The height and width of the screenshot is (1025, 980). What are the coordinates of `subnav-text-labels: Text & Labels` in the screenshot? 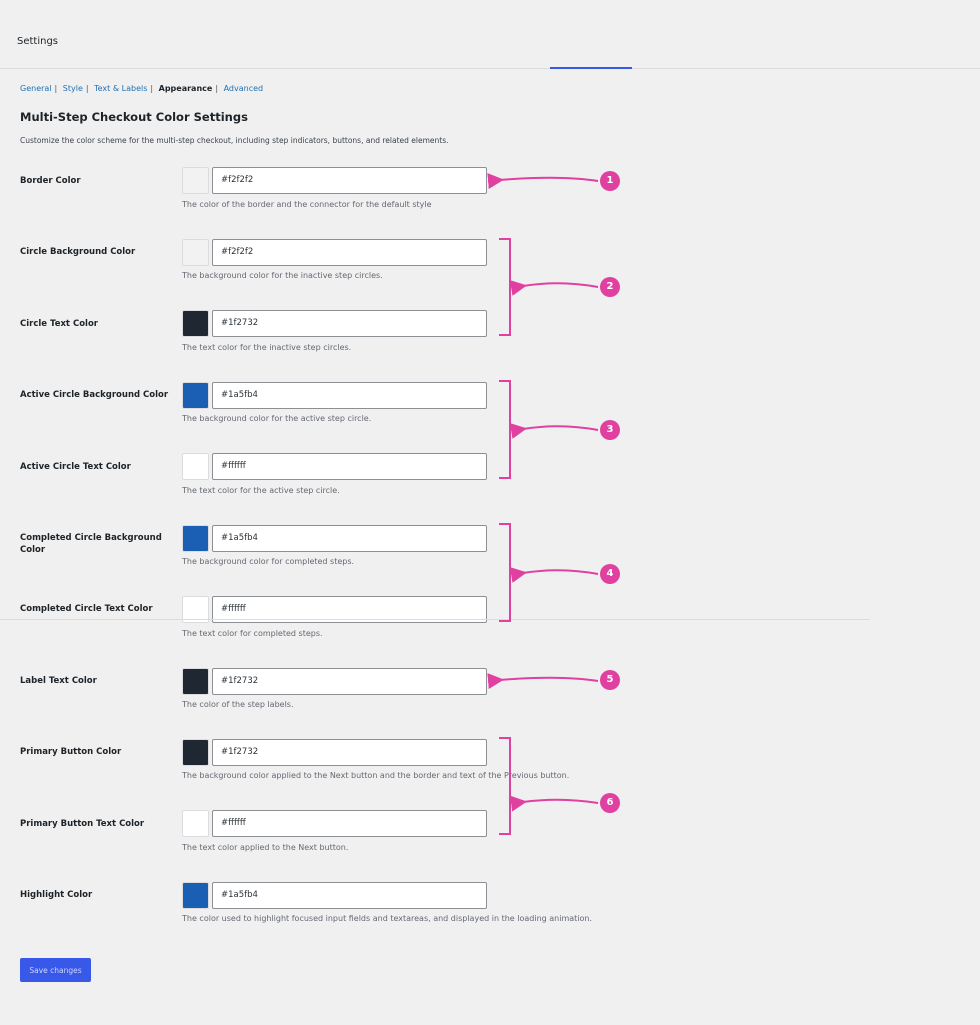 It's located at (120, 88).